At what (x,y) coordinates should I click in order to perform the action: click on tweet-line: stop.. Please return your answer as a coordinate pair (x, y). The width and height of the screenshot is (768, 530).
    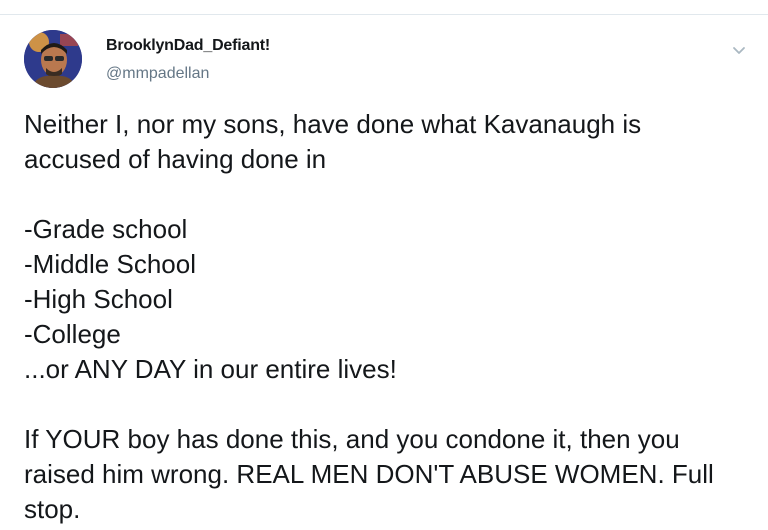
    Looking at the image, I should click on (52, 509).